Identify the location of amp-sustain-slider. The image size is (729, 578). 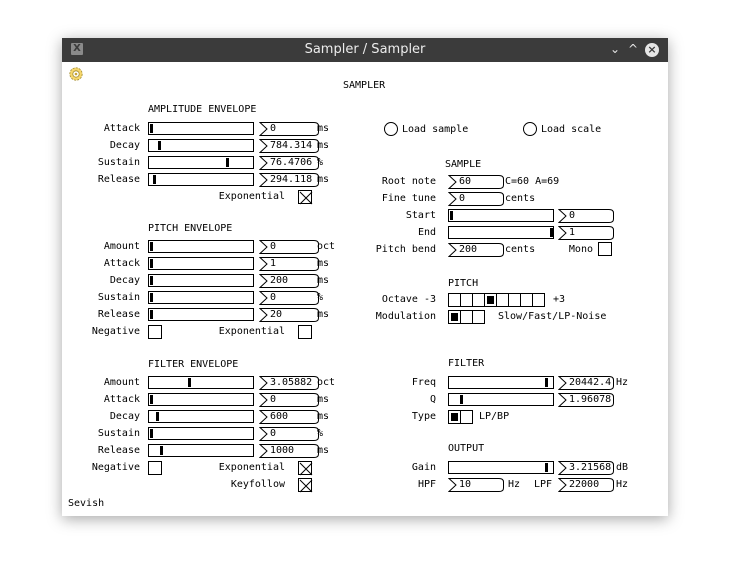
(201, 162).